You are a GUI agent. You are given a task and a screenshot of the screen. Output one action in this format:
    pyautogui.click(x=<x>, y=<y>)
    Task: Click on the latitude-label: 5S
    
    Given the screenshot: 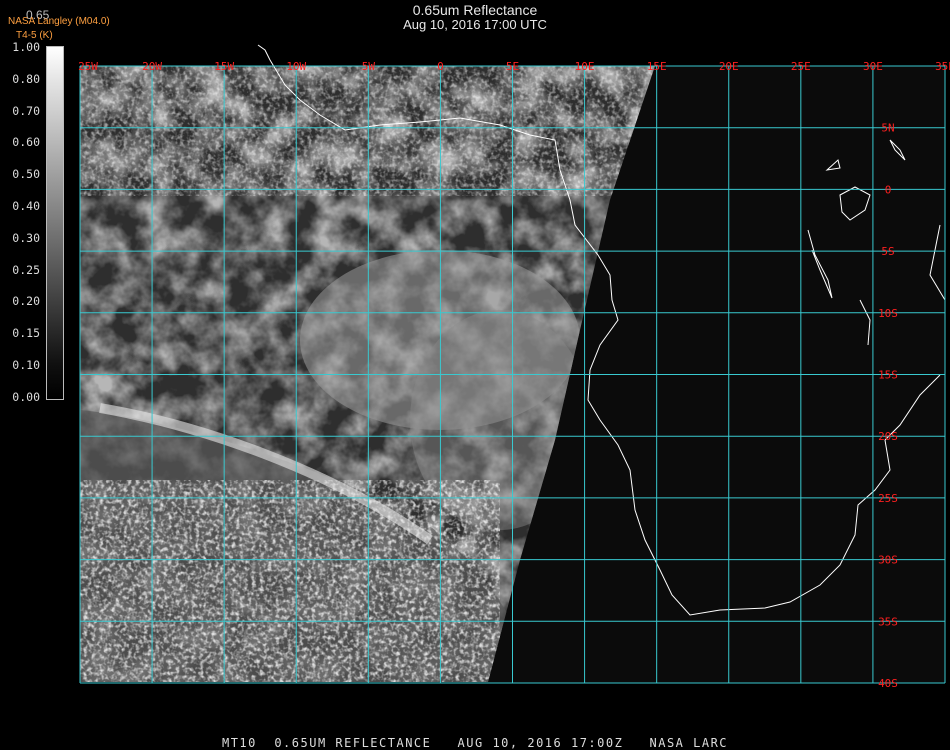 What is the action you would take?
    pyautogui.click(x=887, y=251)
    